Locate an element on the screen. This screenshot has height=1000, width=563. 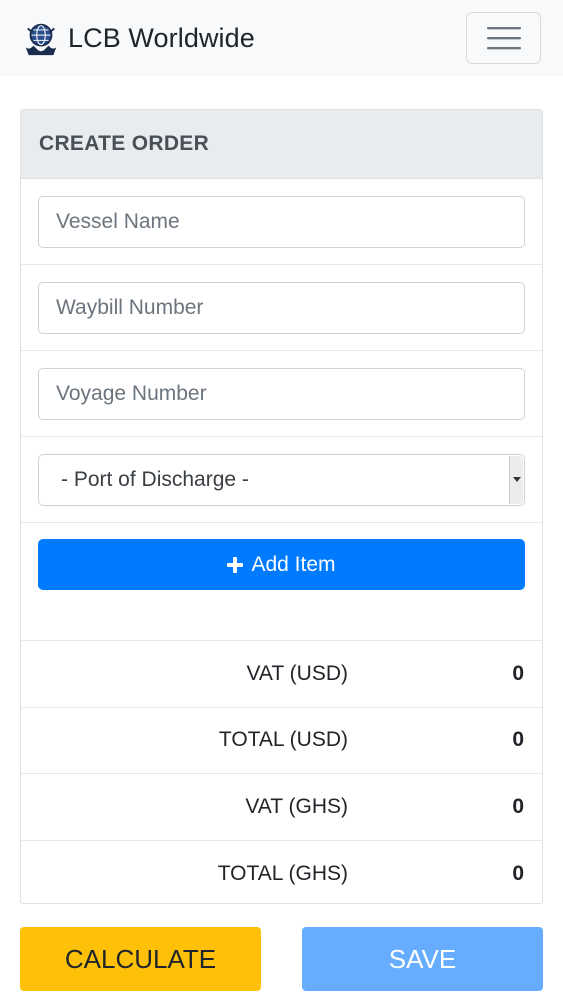
waybill-number-row is located at coordinates (281, 308).